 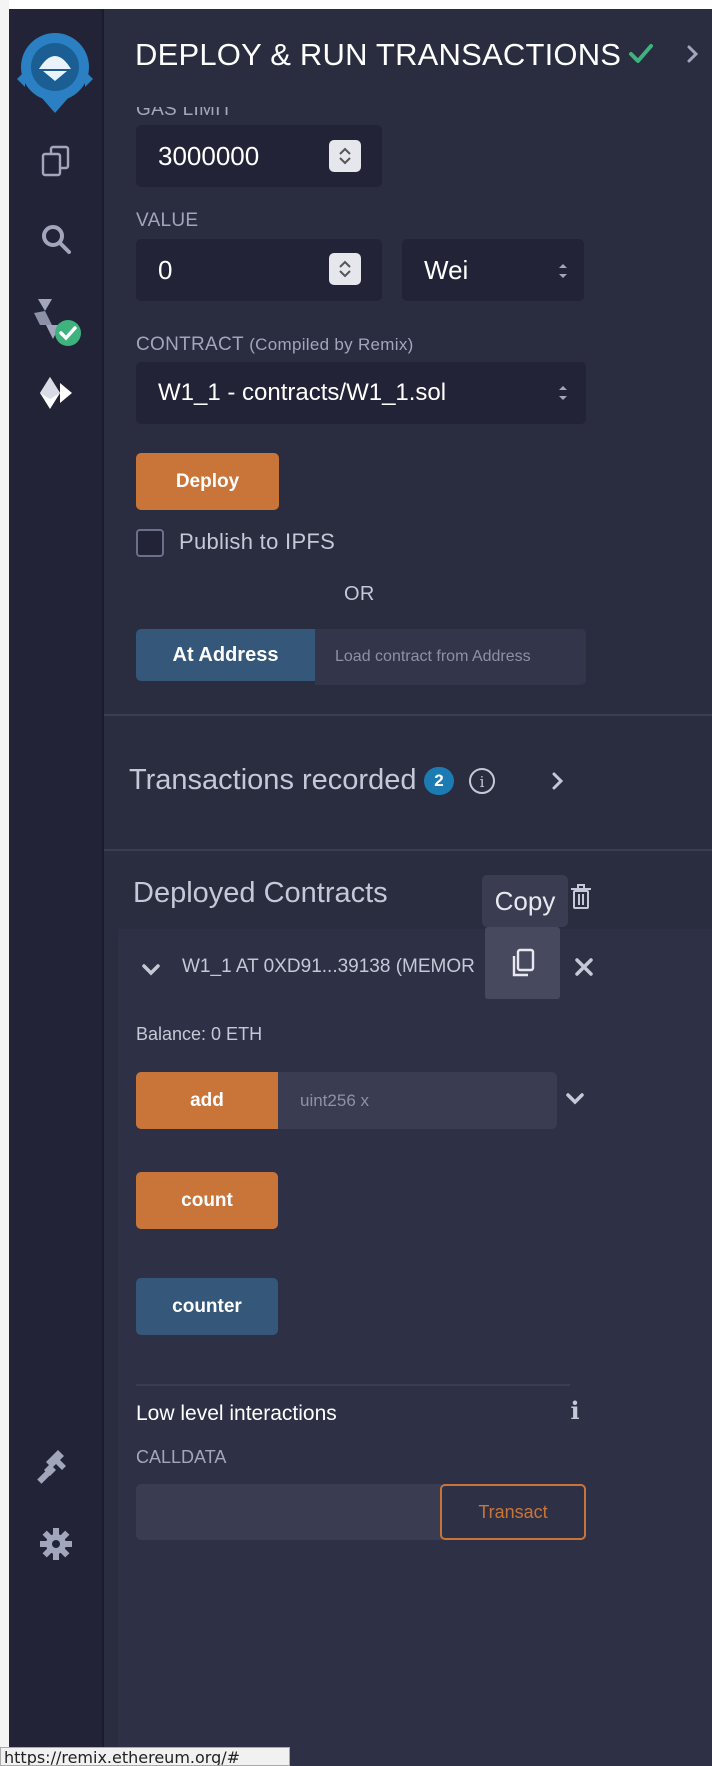 What do you see at coordinates (439, 781) in the screenshot?
I see `transactions-count-badge: 2` at bounding box center [439, 781].